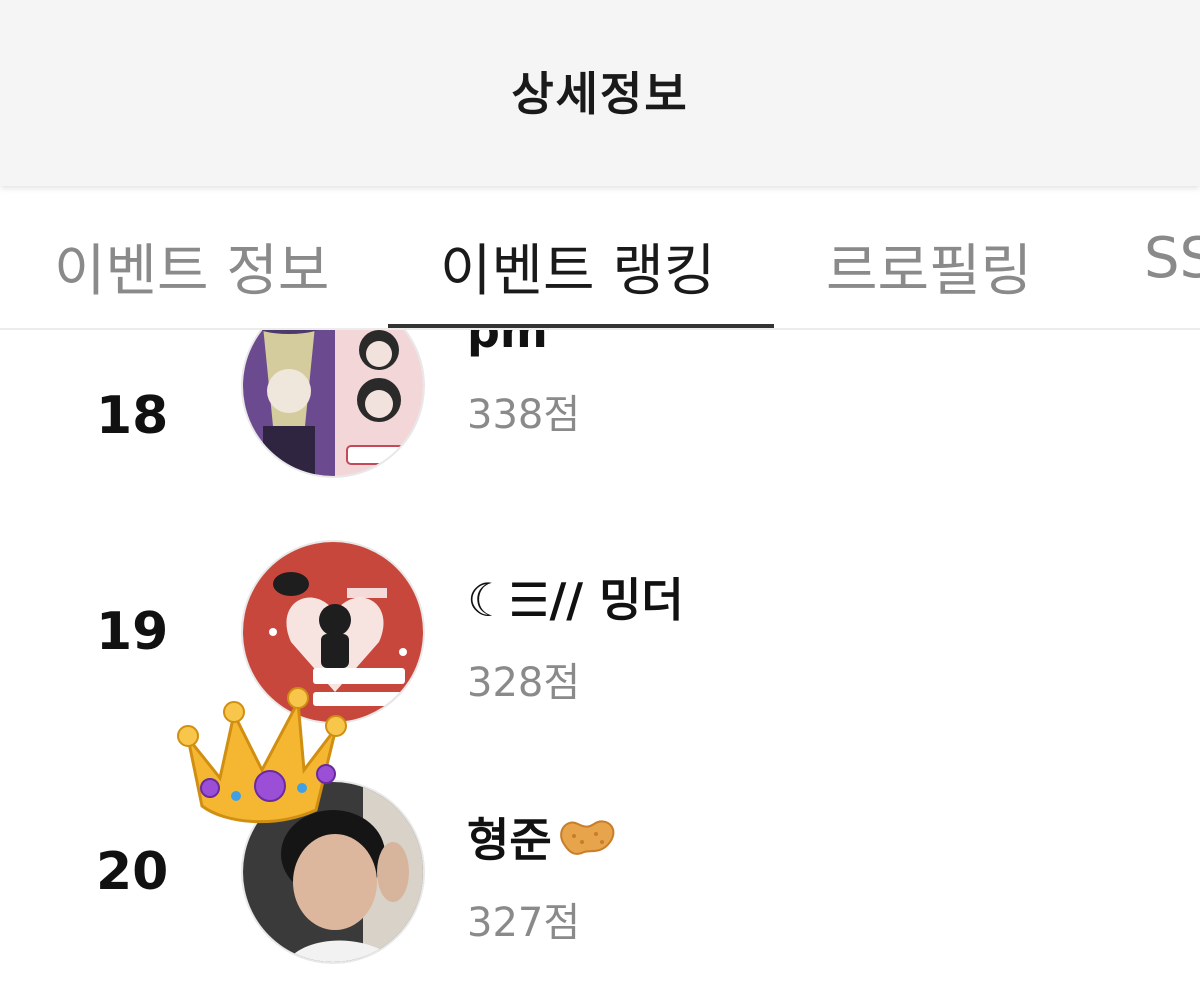 The image size is (1200, 1002). What do you see at coordinates (577, 266) in the screenshot?
I see `tab-event-ranking: 이벤트 랭킹` at bounding box center [577, 266].